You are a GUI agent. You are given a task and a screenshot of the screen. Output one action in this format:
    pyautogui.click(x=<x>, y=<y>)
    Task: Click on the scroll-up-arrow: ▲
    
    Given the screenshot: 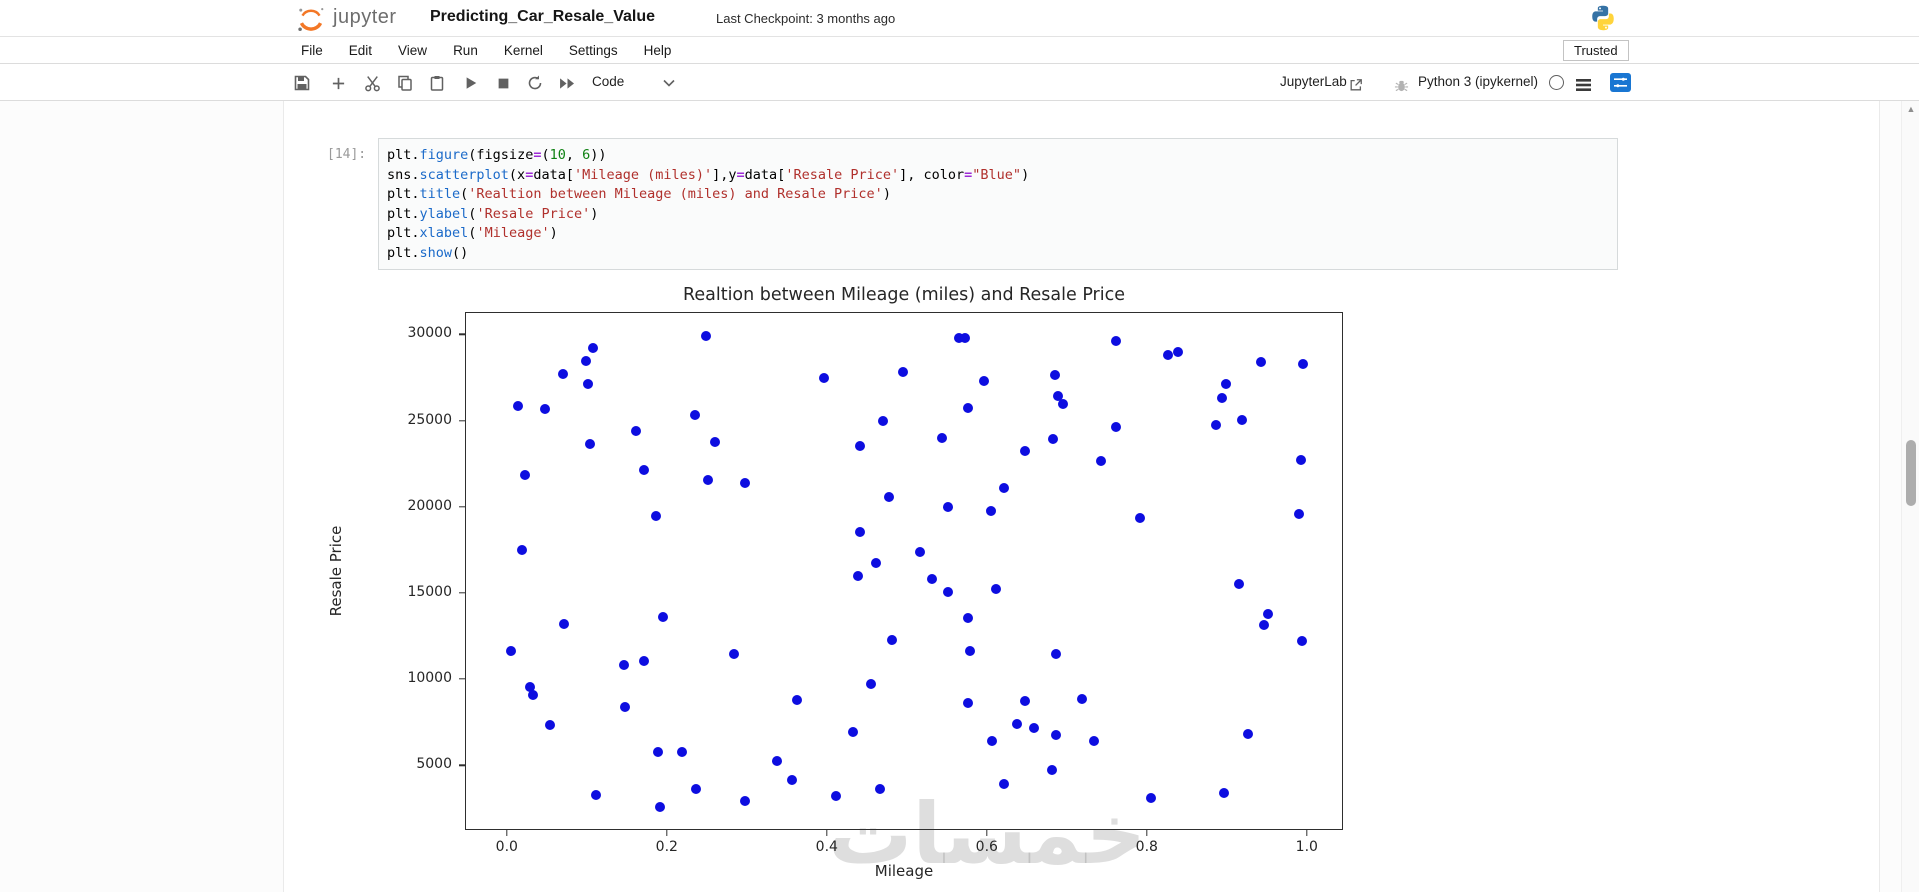 What is the action you would take?
    pyautogui.click(x=1911, y=109)
    